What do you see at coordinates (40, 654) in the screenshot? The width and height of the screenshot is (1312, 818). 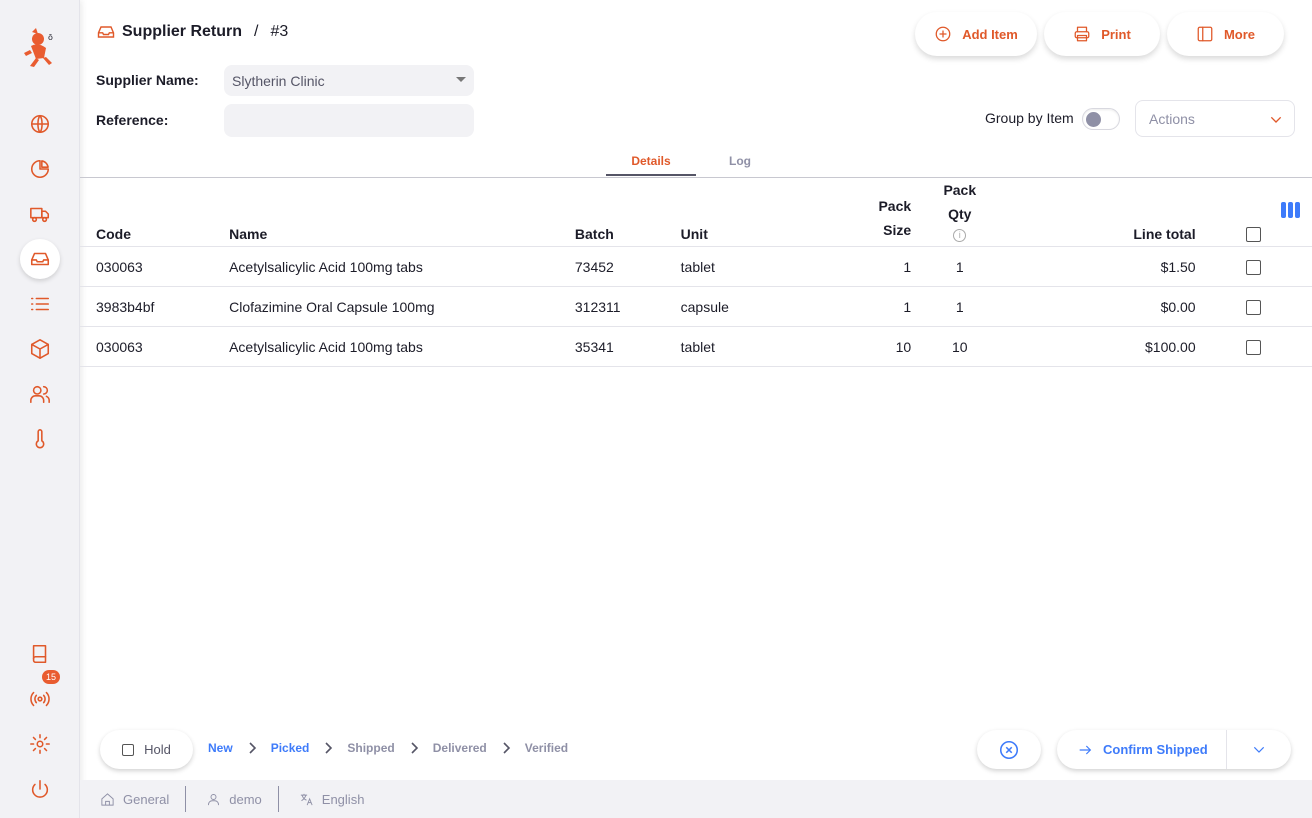 I see `nav-help` at bounding box center [40, 654].